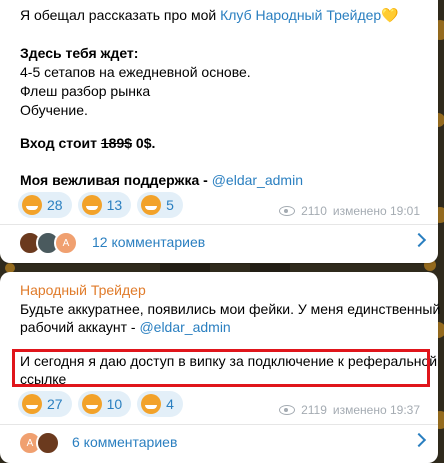 The image size is (444, 463). Describe the element at coordinates (376, 410) in the screenshot. I see `edited-time: изменено 19:37` at that location.